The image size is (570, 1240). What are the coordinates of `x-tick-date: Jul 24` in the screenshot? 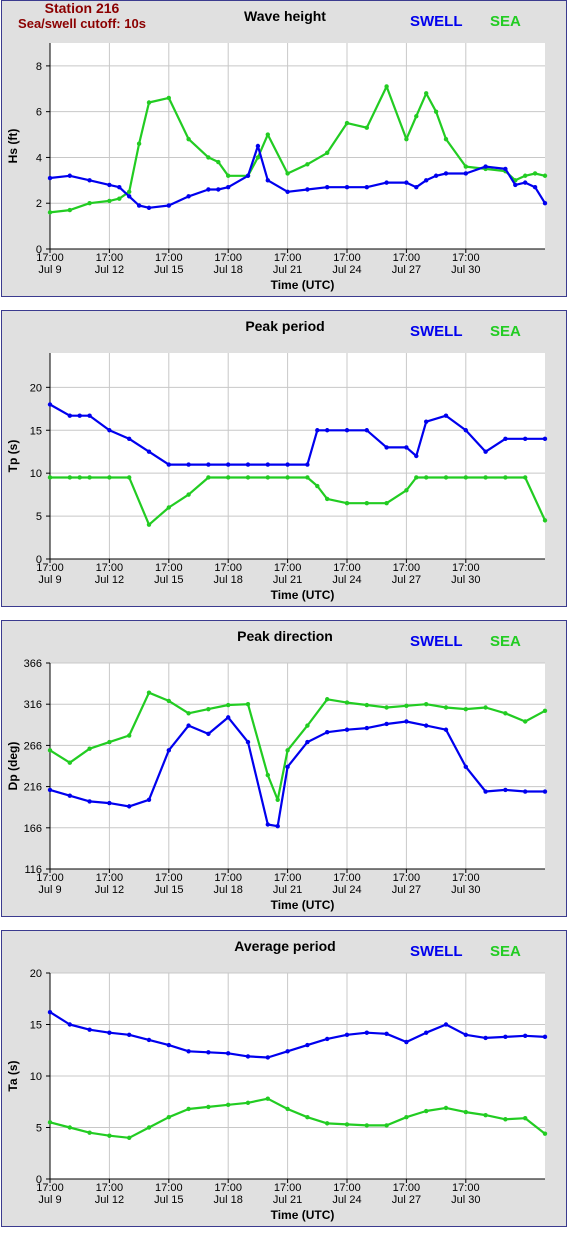 It's located at (346, 270).